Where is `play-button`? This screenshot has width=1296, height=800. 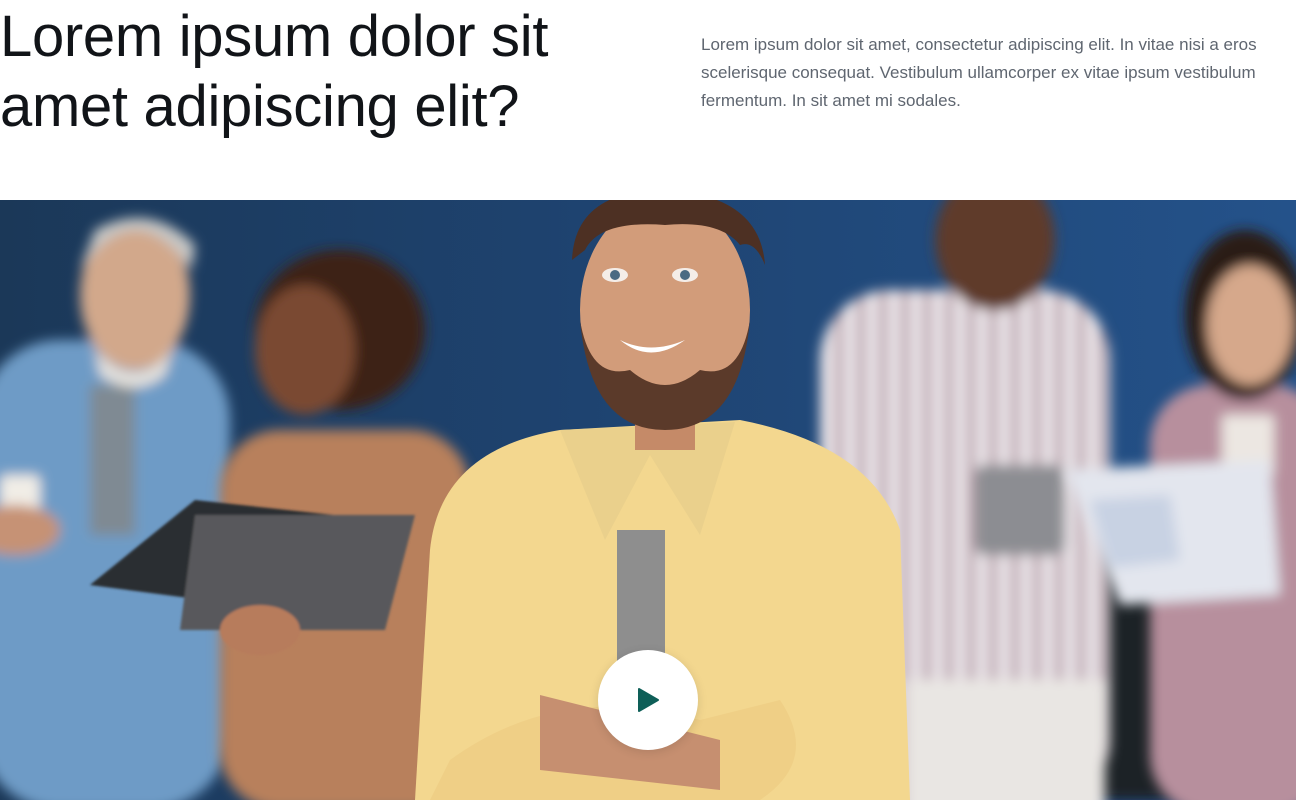 play-button is located at coordinates (648, 700).